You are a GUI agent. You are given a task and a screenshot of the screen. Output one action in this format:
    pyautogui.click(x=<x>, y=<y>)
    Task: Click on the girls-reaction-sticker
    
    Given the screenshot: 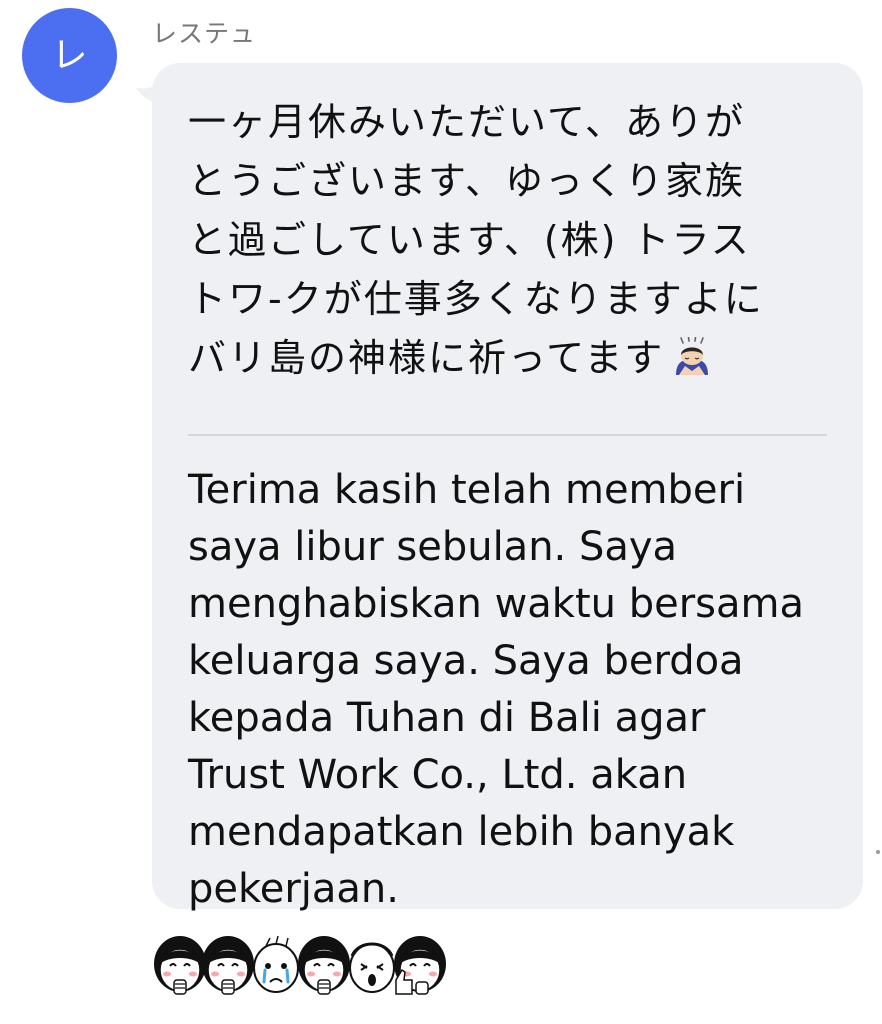 What is the action you would take?
    pyautogui.click(x=302, y=965)
    